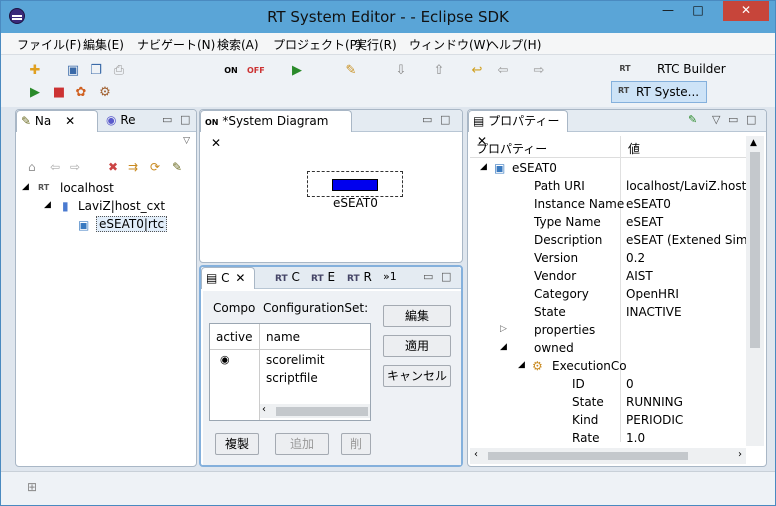 The image size is (776, 506). What do you see at coordinates (534, 168) in the screenshot?
I see `property-root: eSEAT0` at bounding box center [534, 168].